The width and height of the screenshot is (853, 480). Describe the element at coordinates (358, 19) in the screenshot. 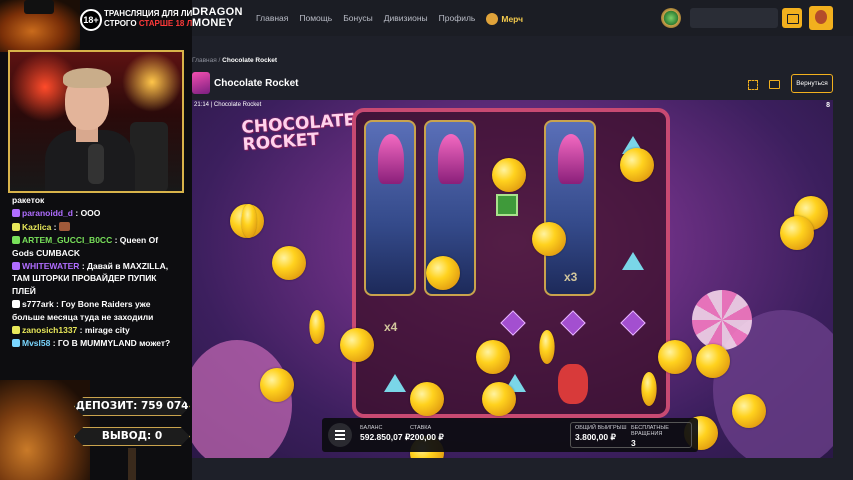

I see `nav-bonuses: Бонусы` at that location.